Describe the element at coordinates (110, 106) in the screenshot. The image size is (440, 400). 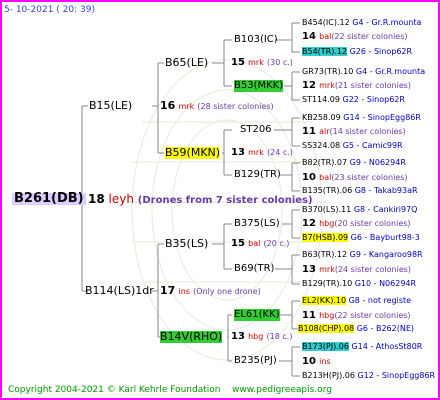
I see `gen1-name-0: B15(LE)` at that location.